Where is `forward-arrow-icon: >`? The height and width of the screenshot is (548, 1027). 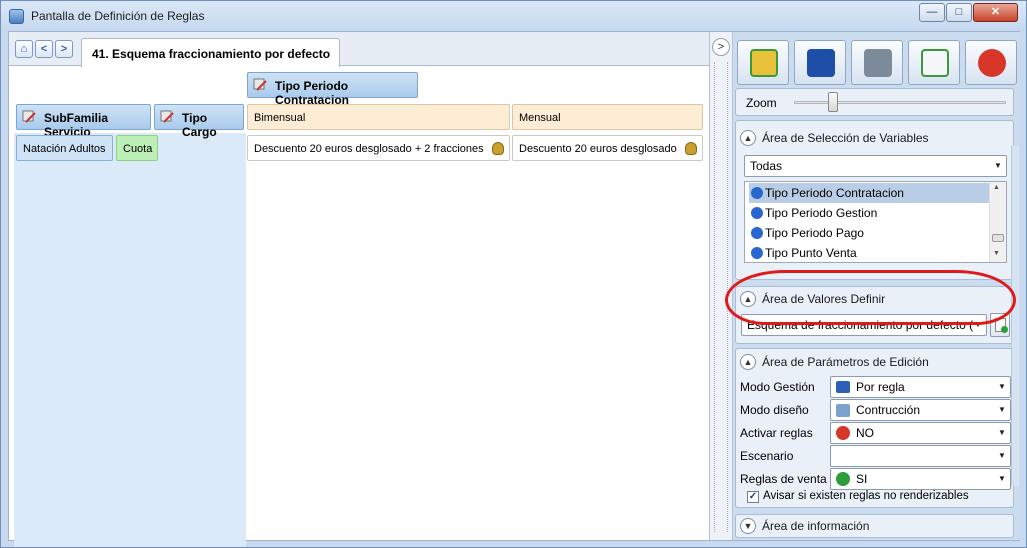
forward-arrow-icon: > is located at coordinates (64, 49).